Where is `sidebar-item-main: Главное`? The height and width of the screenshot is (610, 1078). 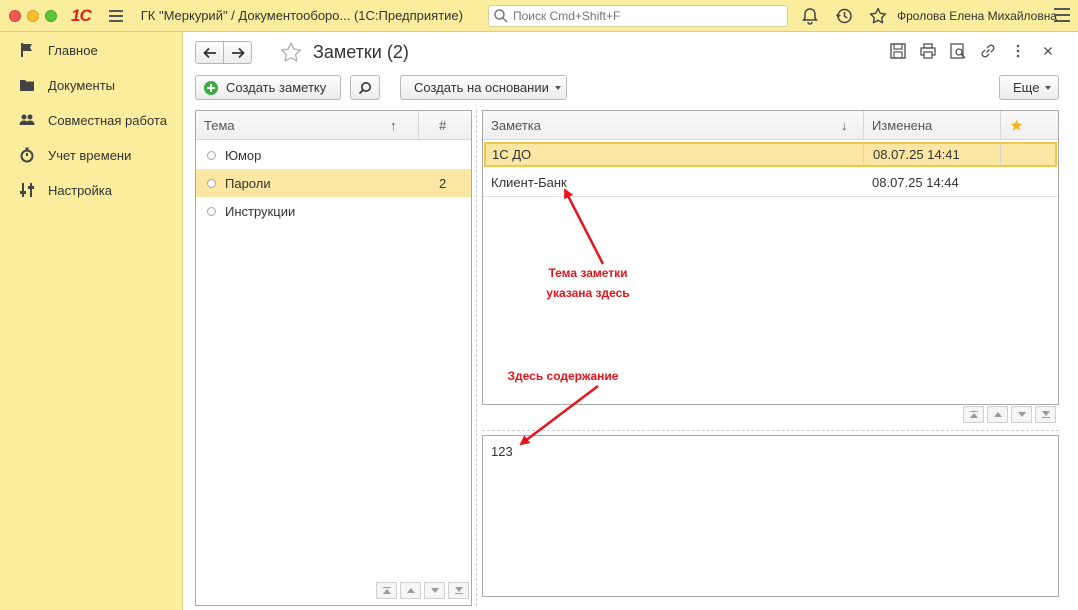
sidebar-item-main: Главное is located at coordinates (91, 50).